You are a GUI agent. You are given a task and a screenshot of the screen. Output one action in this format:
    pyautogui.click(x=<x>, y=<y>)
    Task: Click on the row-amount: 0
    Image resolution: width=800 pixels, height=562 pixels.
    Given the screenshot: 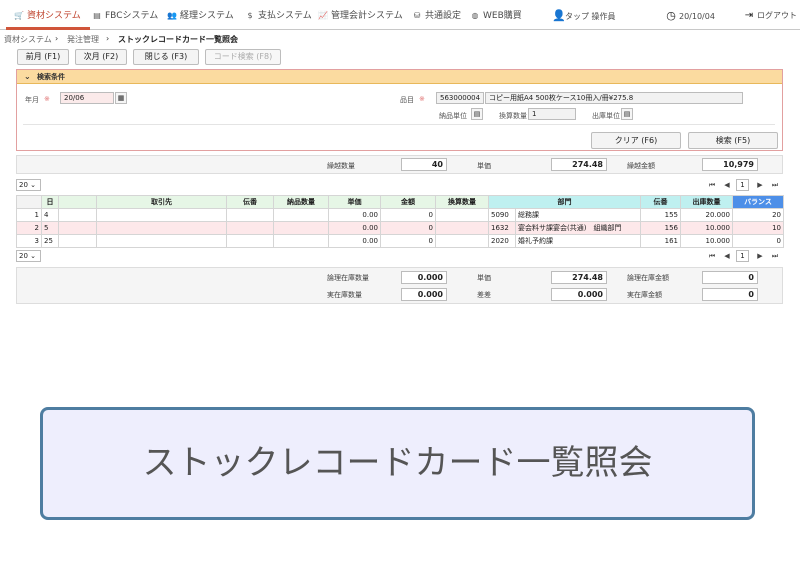 What is the action you would take?
    pyautogui.click(x=408, y=228)
    